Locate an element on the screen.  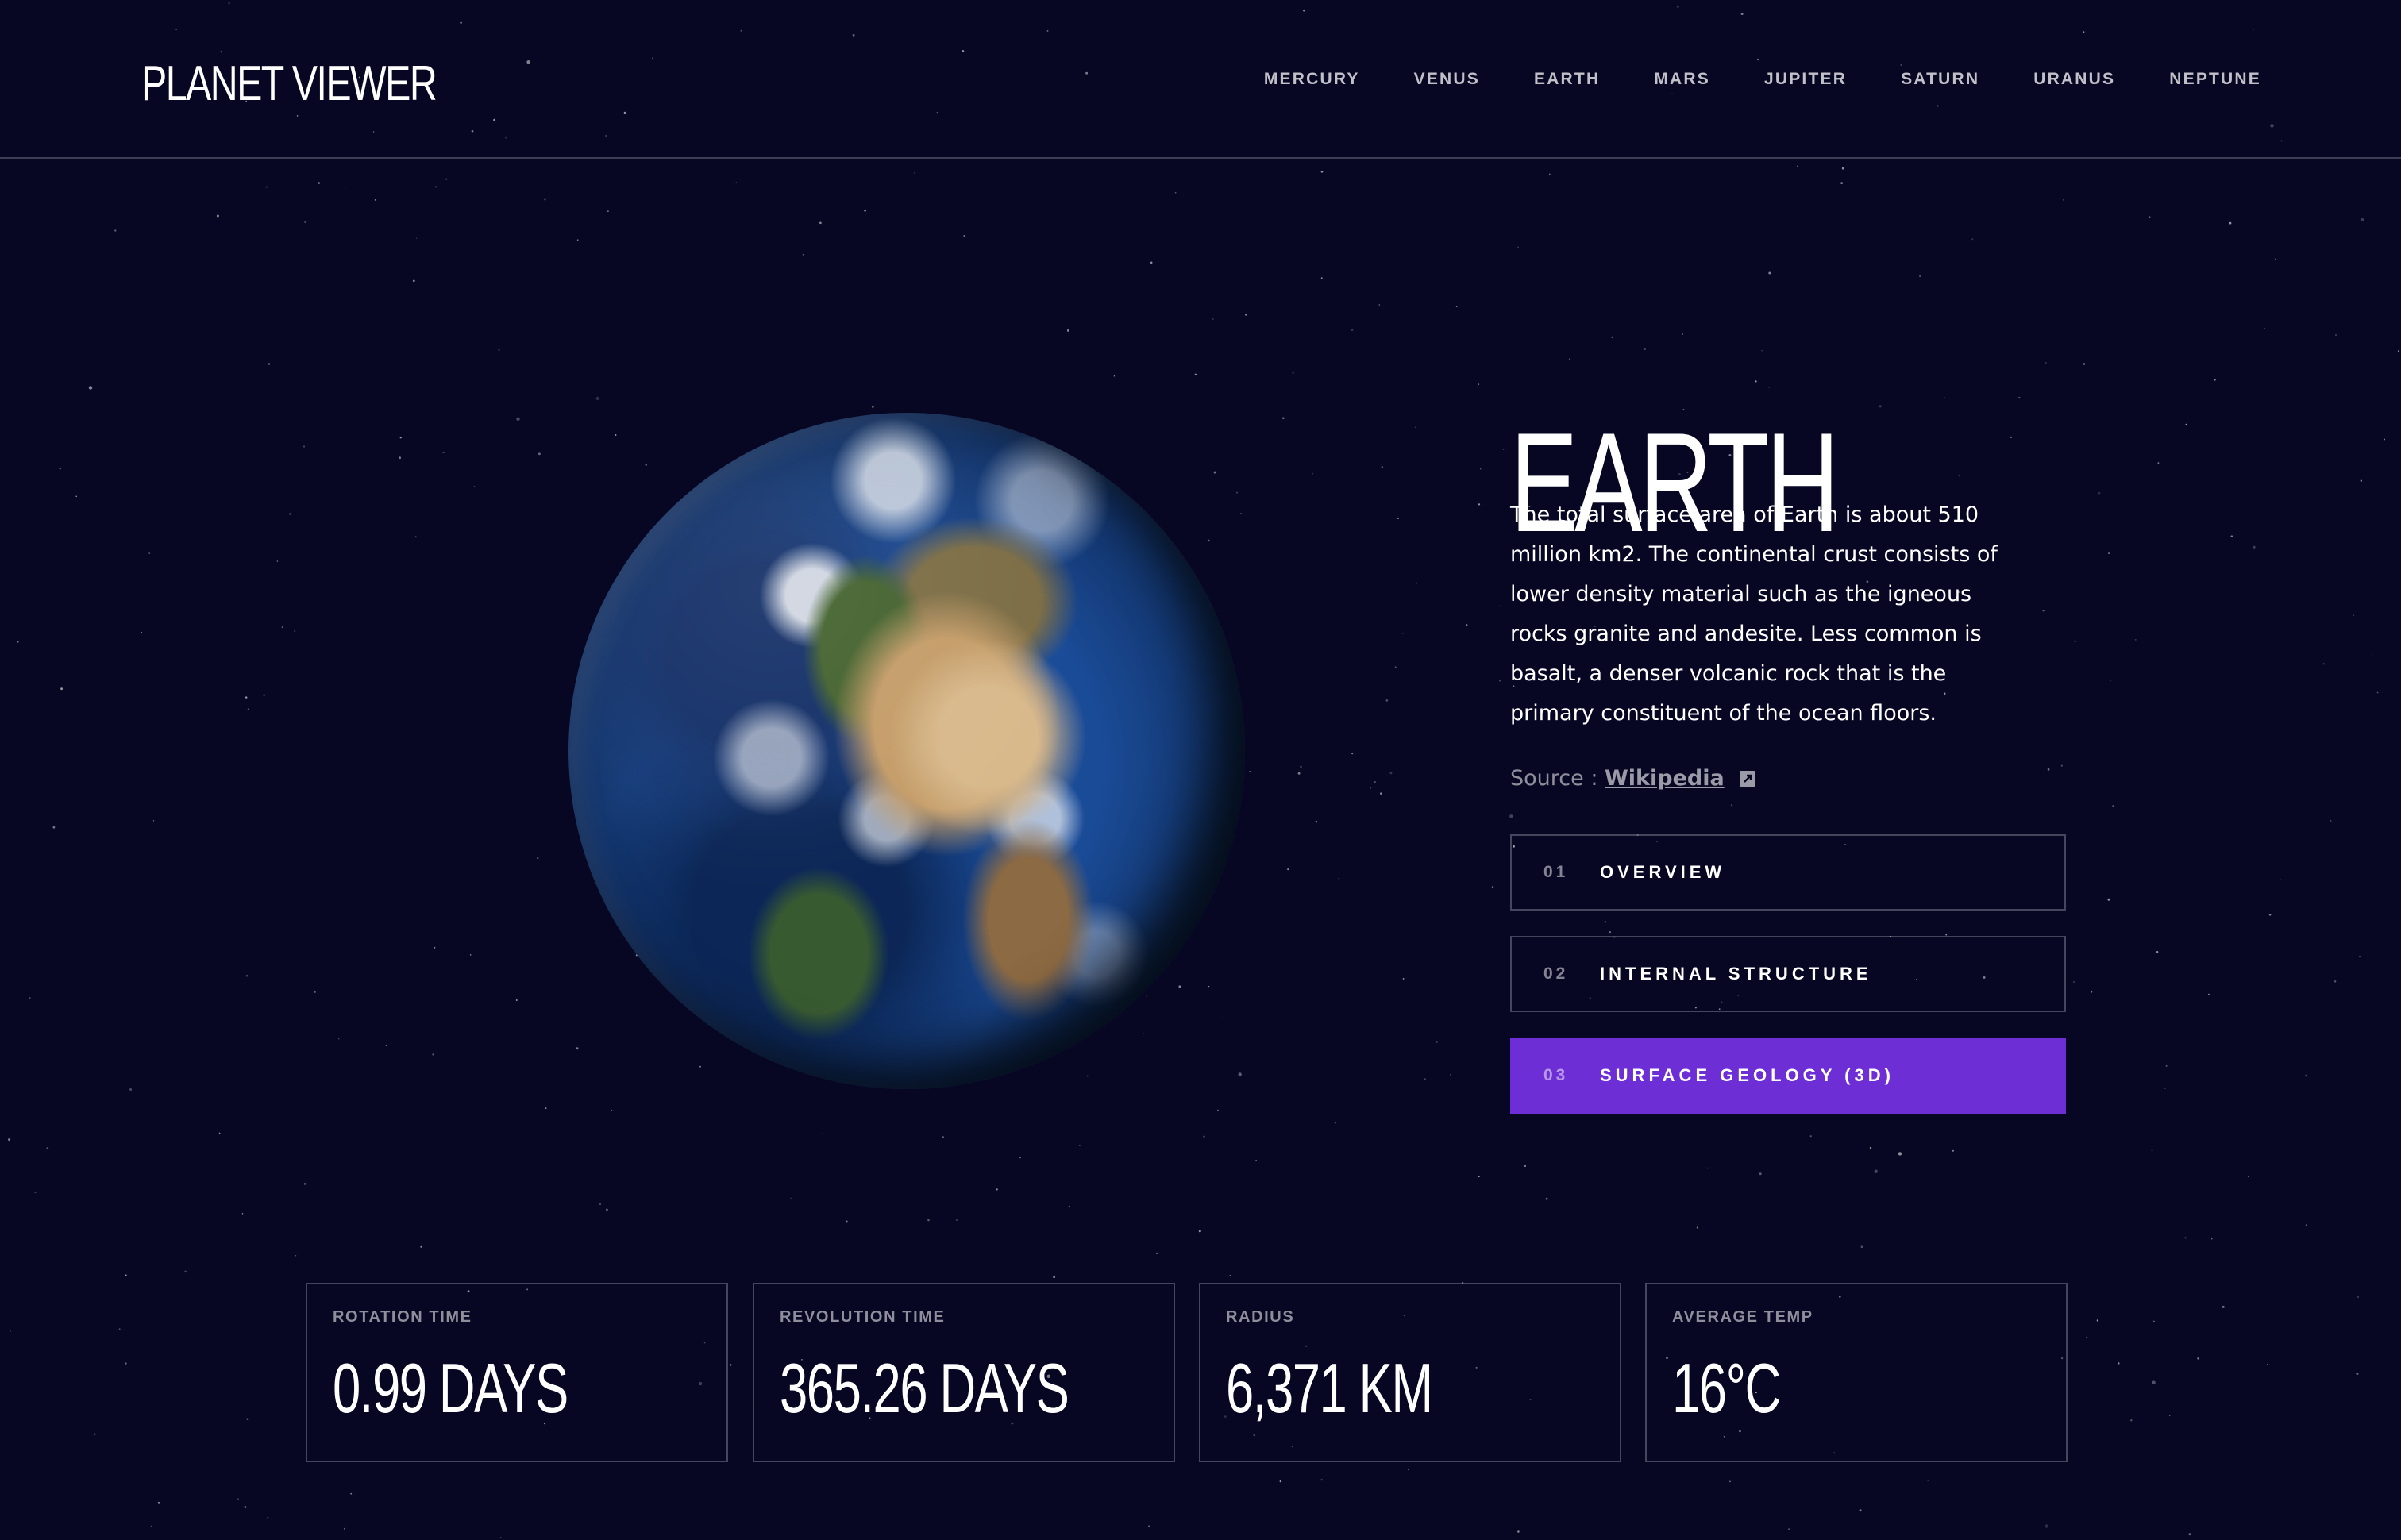
nav-earth: EARTH is located at coordinates (1567, 79).